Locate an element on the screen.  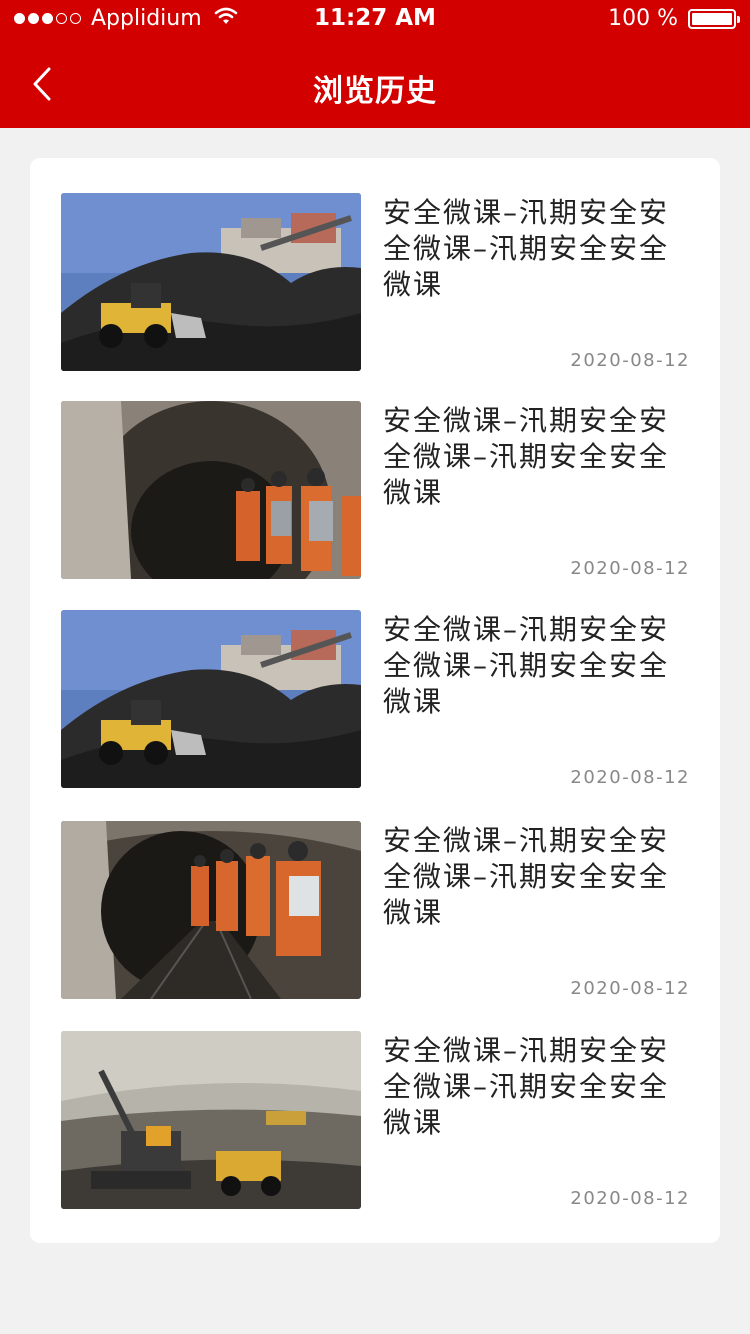
nav-bar: 浏览历史 is located at coordinates (375, 84).